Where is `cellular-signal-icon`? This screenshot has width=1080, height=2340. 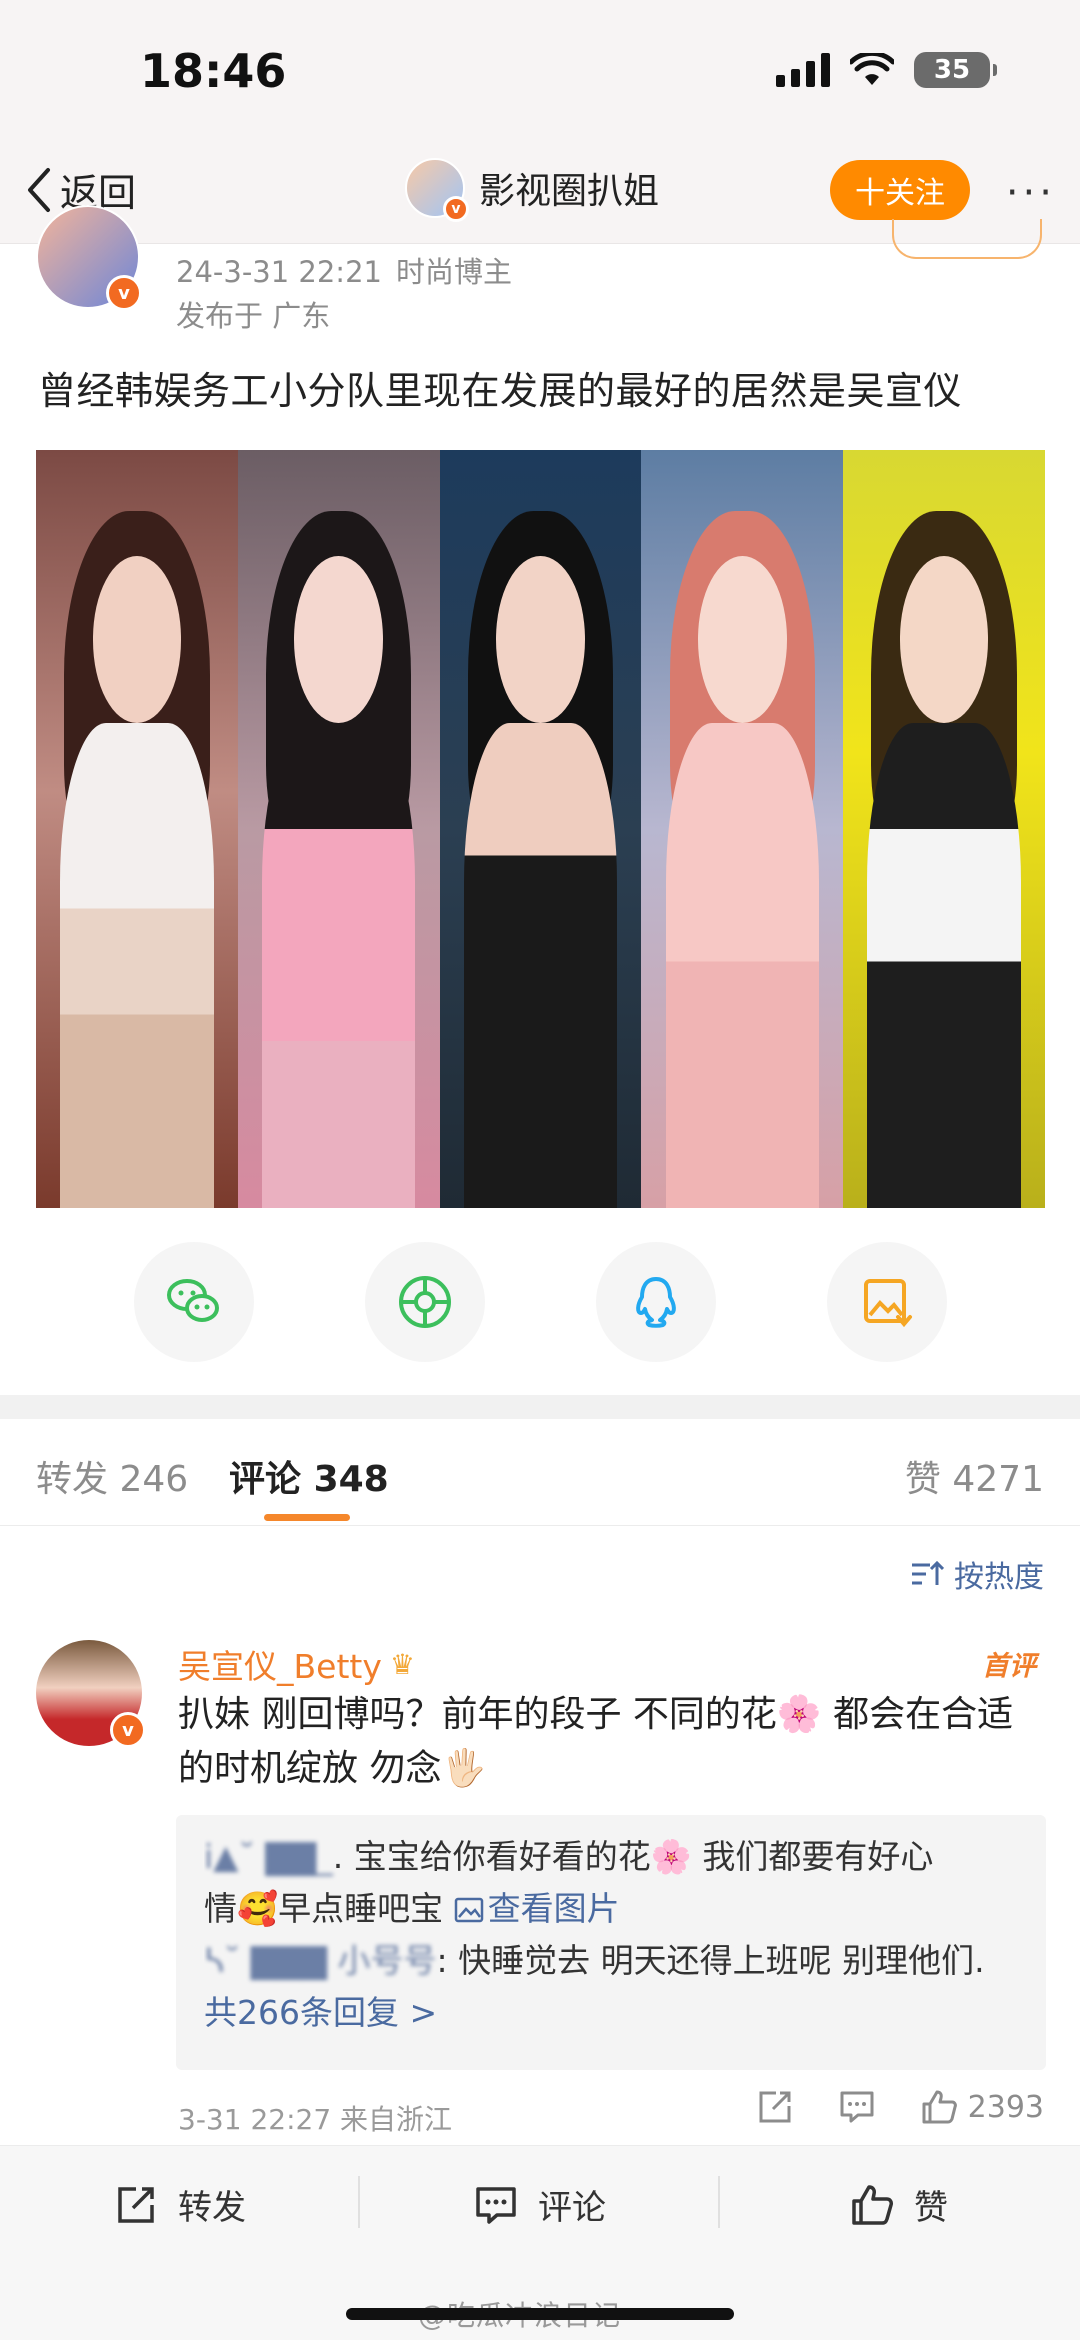 cellular-signal-icon is located at coordinates (803, 70).